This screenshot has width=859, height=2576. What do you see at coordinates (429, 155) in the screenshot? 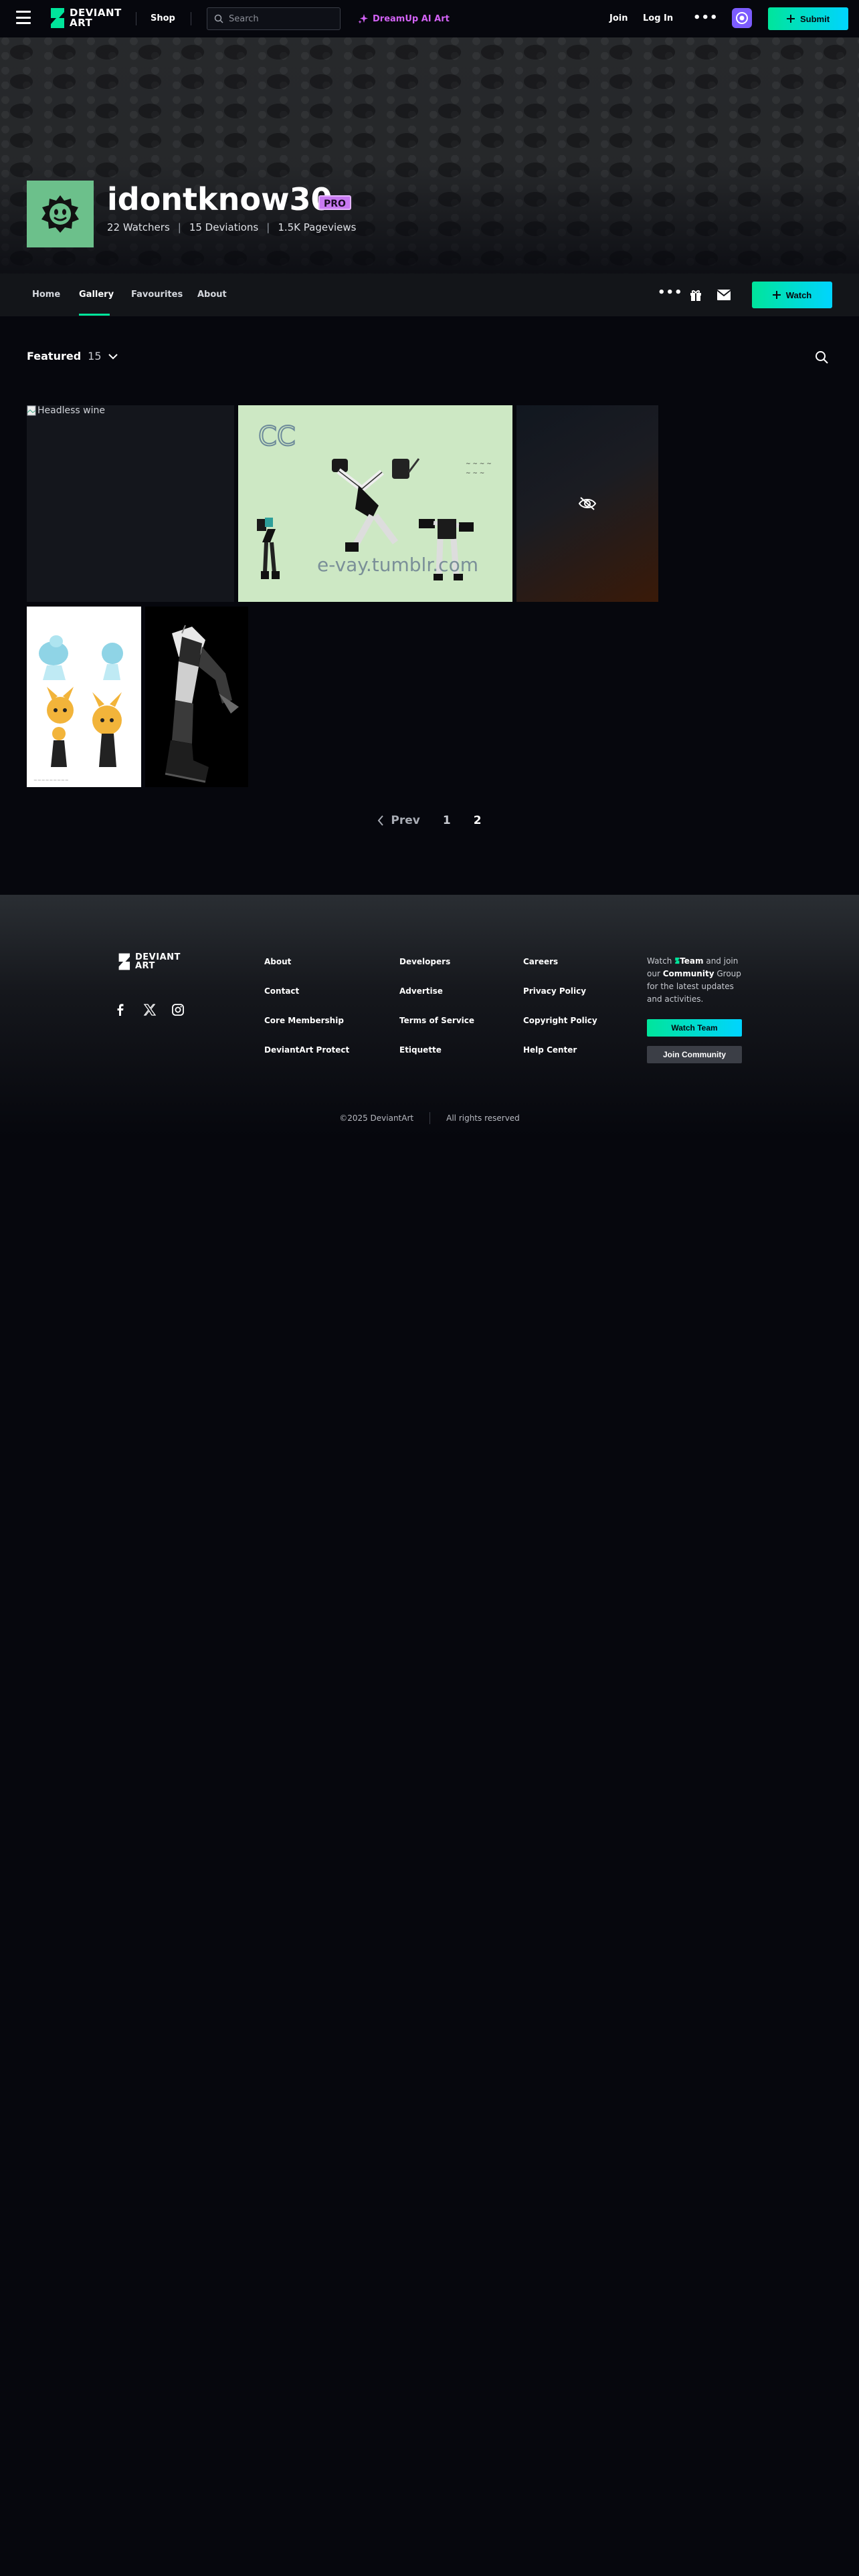
I see `banner-overlay` at bounding box center [429, 155].